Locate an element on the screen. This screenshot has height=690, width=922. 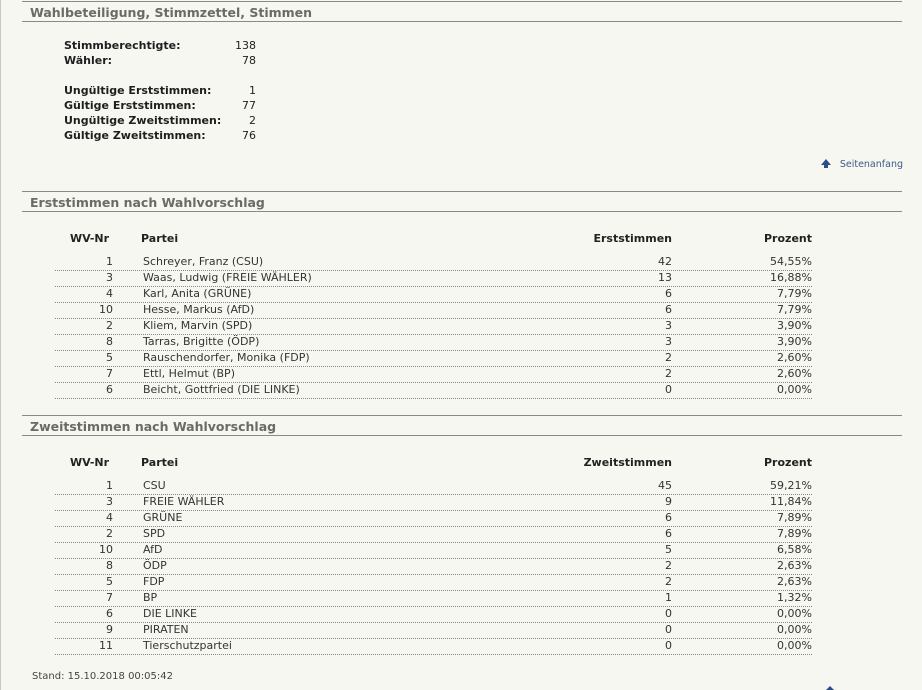
stat-label: Stimmberechtigte: is located at coordinates (122, 45).